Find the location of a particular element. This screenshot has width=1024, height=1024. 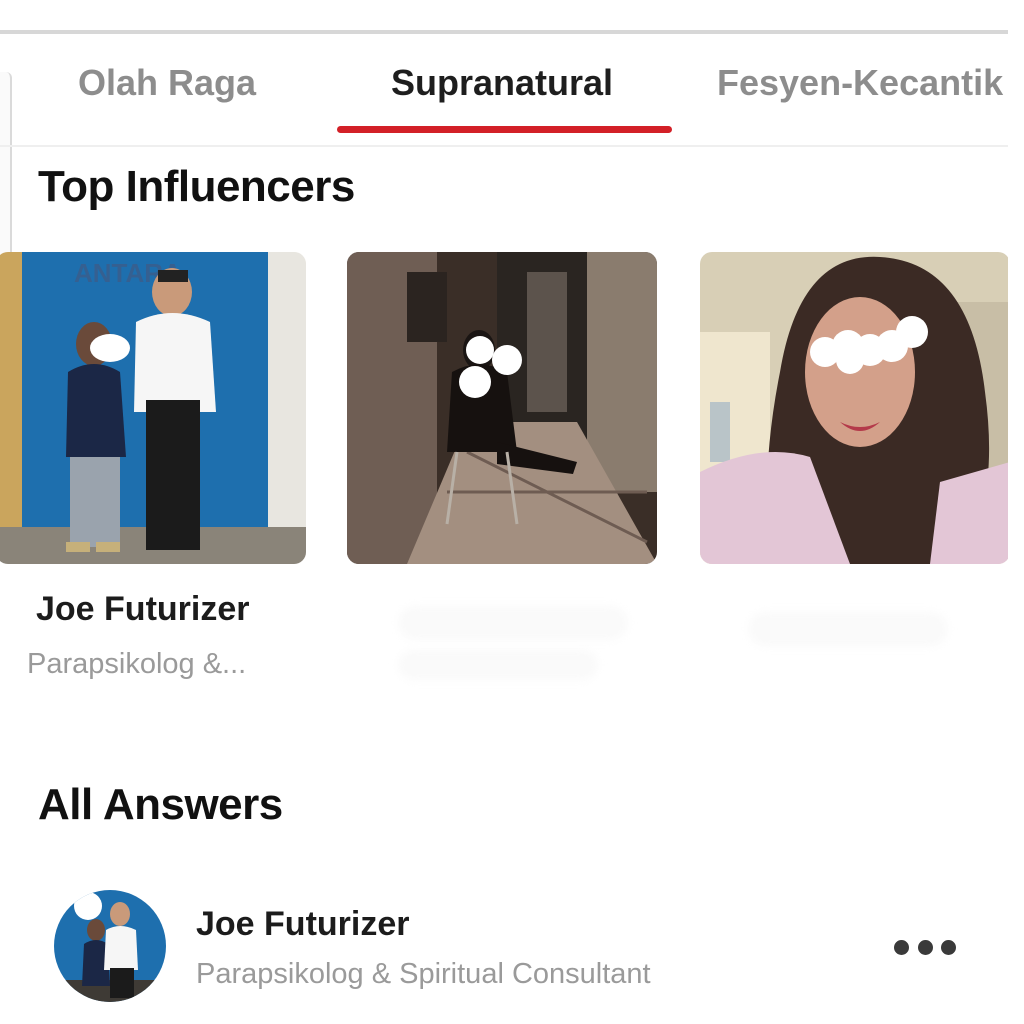

photo-woman-portrait-icon is located at coordinates (855, 408).